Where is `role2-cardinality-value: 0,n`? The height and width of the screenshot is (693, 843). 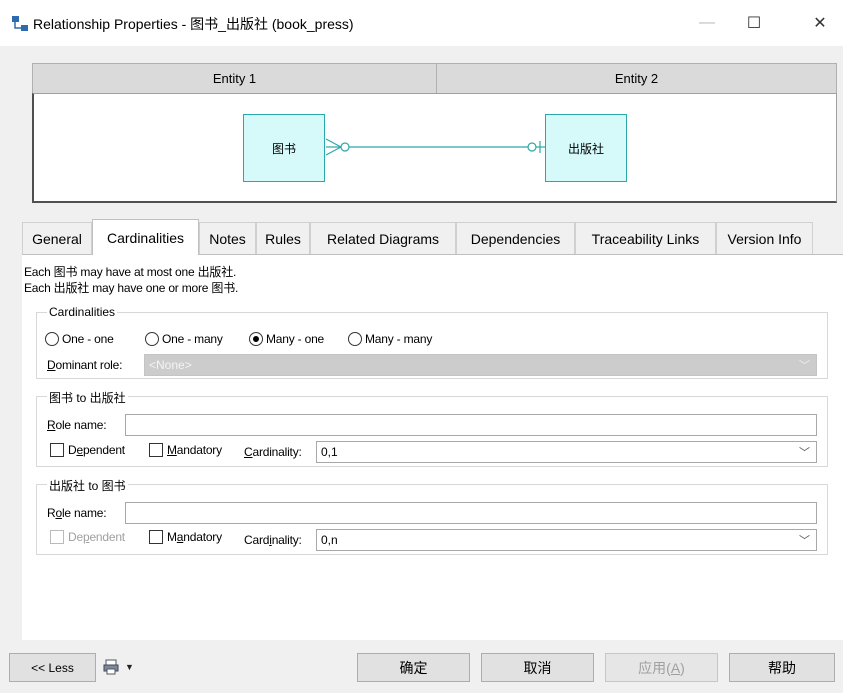 role2-cardinality-value: 0,n is located at coordinates (329, 540).